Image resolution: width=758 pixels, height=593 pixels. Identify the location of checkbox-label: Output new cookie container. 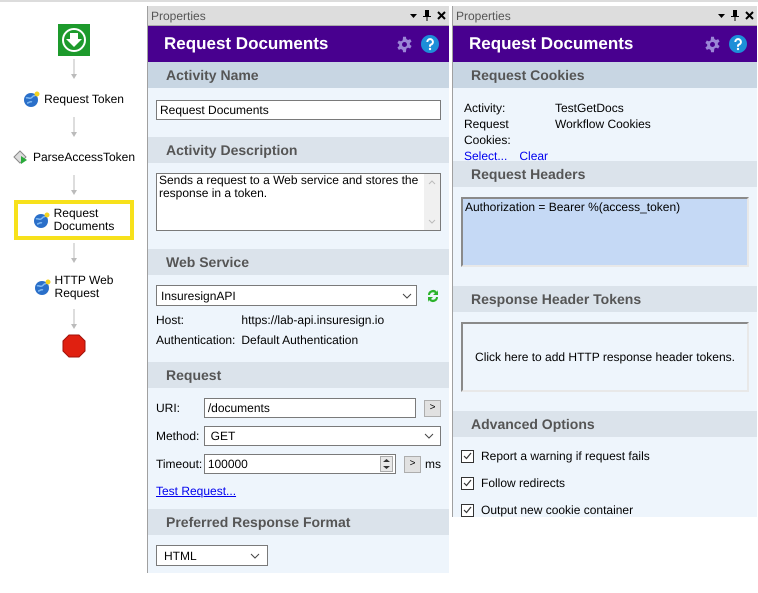
(557, 510).